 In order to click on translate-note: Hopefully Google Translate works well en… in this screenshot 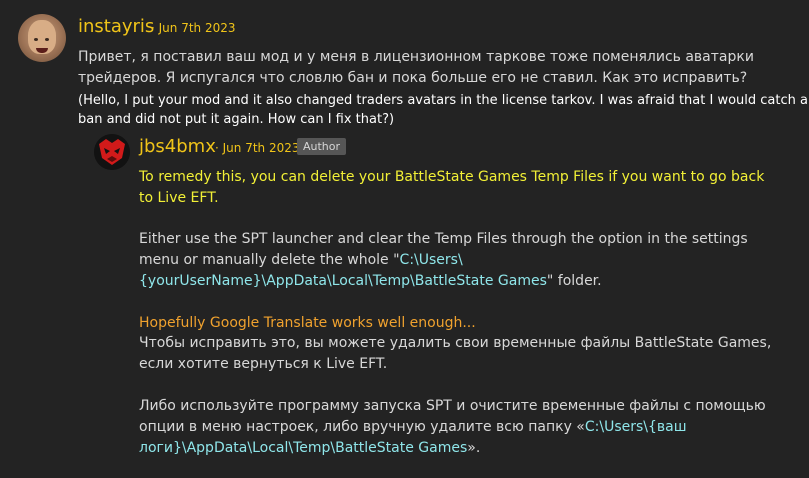, I will do `click(307, 323)`.